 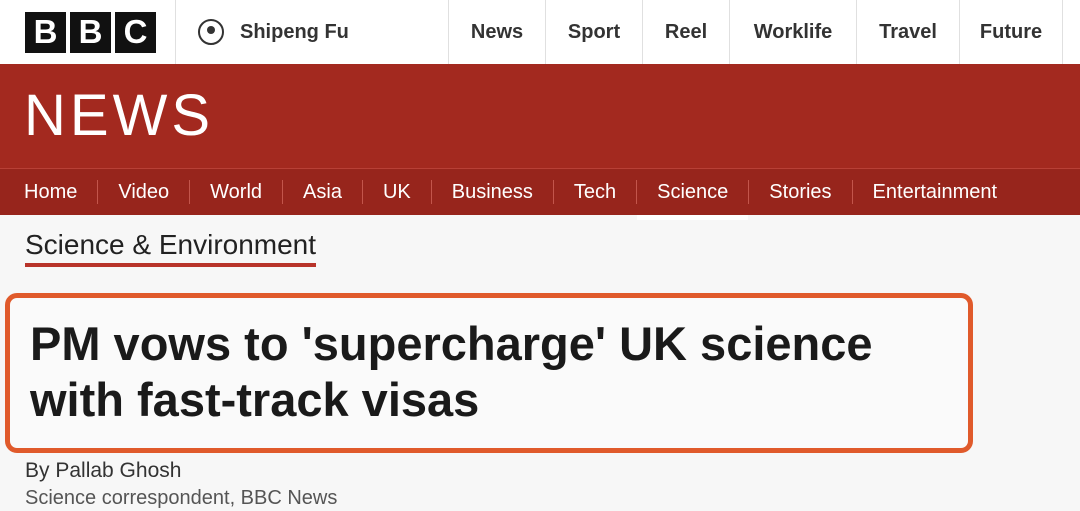 I want to click on nav-world: World, so click(x=235, y=192).